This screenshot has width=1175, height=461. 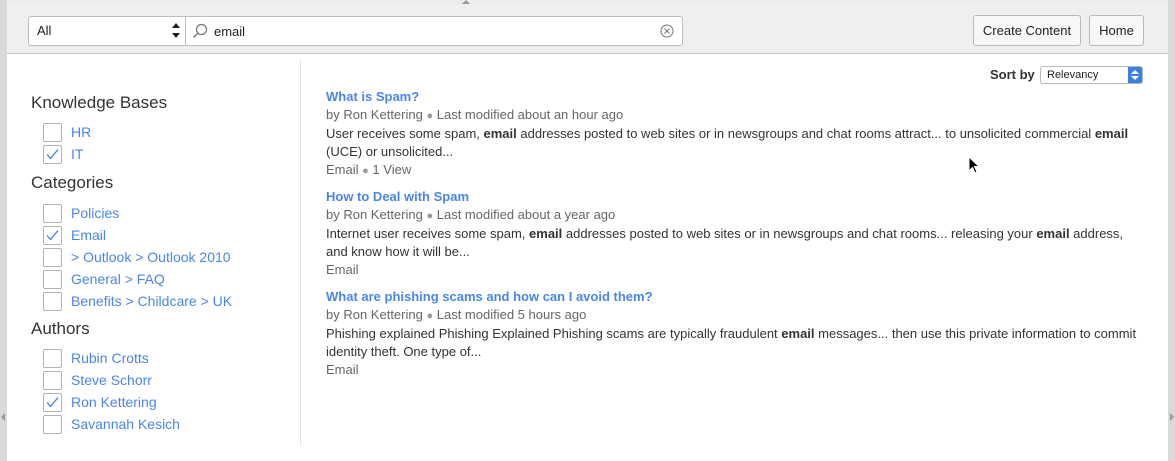 What do you see at coordinates (52, 213) in the screenshot?
I see `checkbox-policies` at bounding box center [52, 213].